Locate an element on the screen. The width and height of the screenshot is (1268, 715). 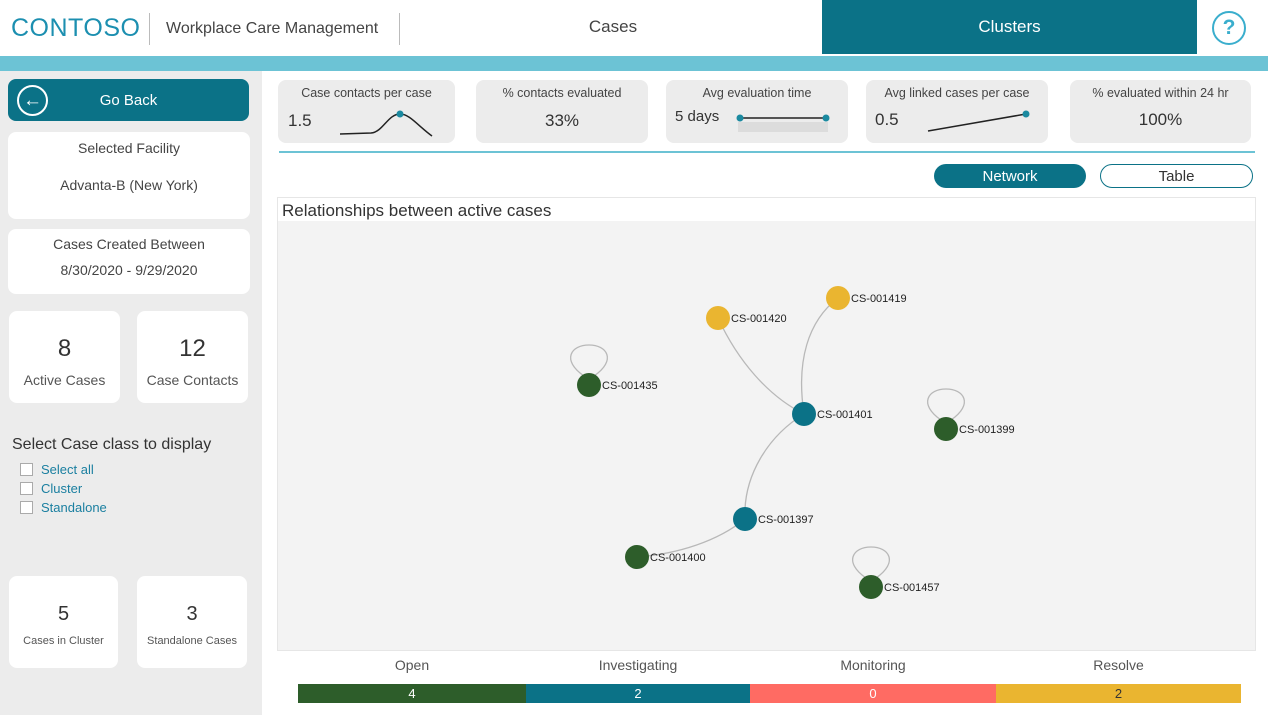
network-toggle-button: Network is located at coordinates (1010, 176).